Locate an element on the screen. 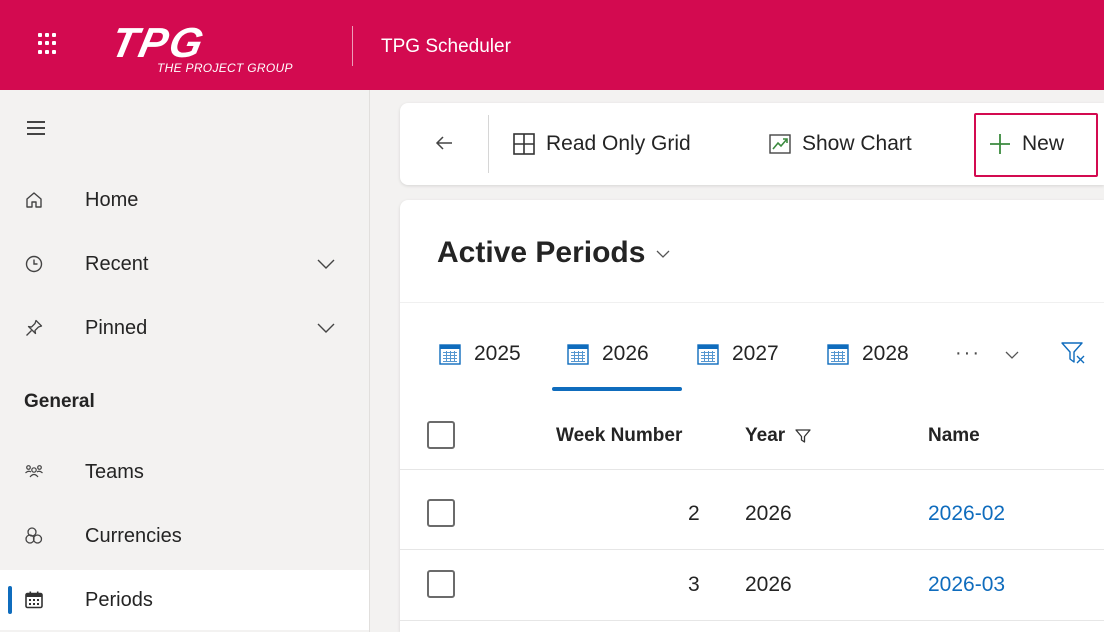 This screenshot has height=632, width=1104. sidebar-item-label: Teams is located at coordinates (114, 471).